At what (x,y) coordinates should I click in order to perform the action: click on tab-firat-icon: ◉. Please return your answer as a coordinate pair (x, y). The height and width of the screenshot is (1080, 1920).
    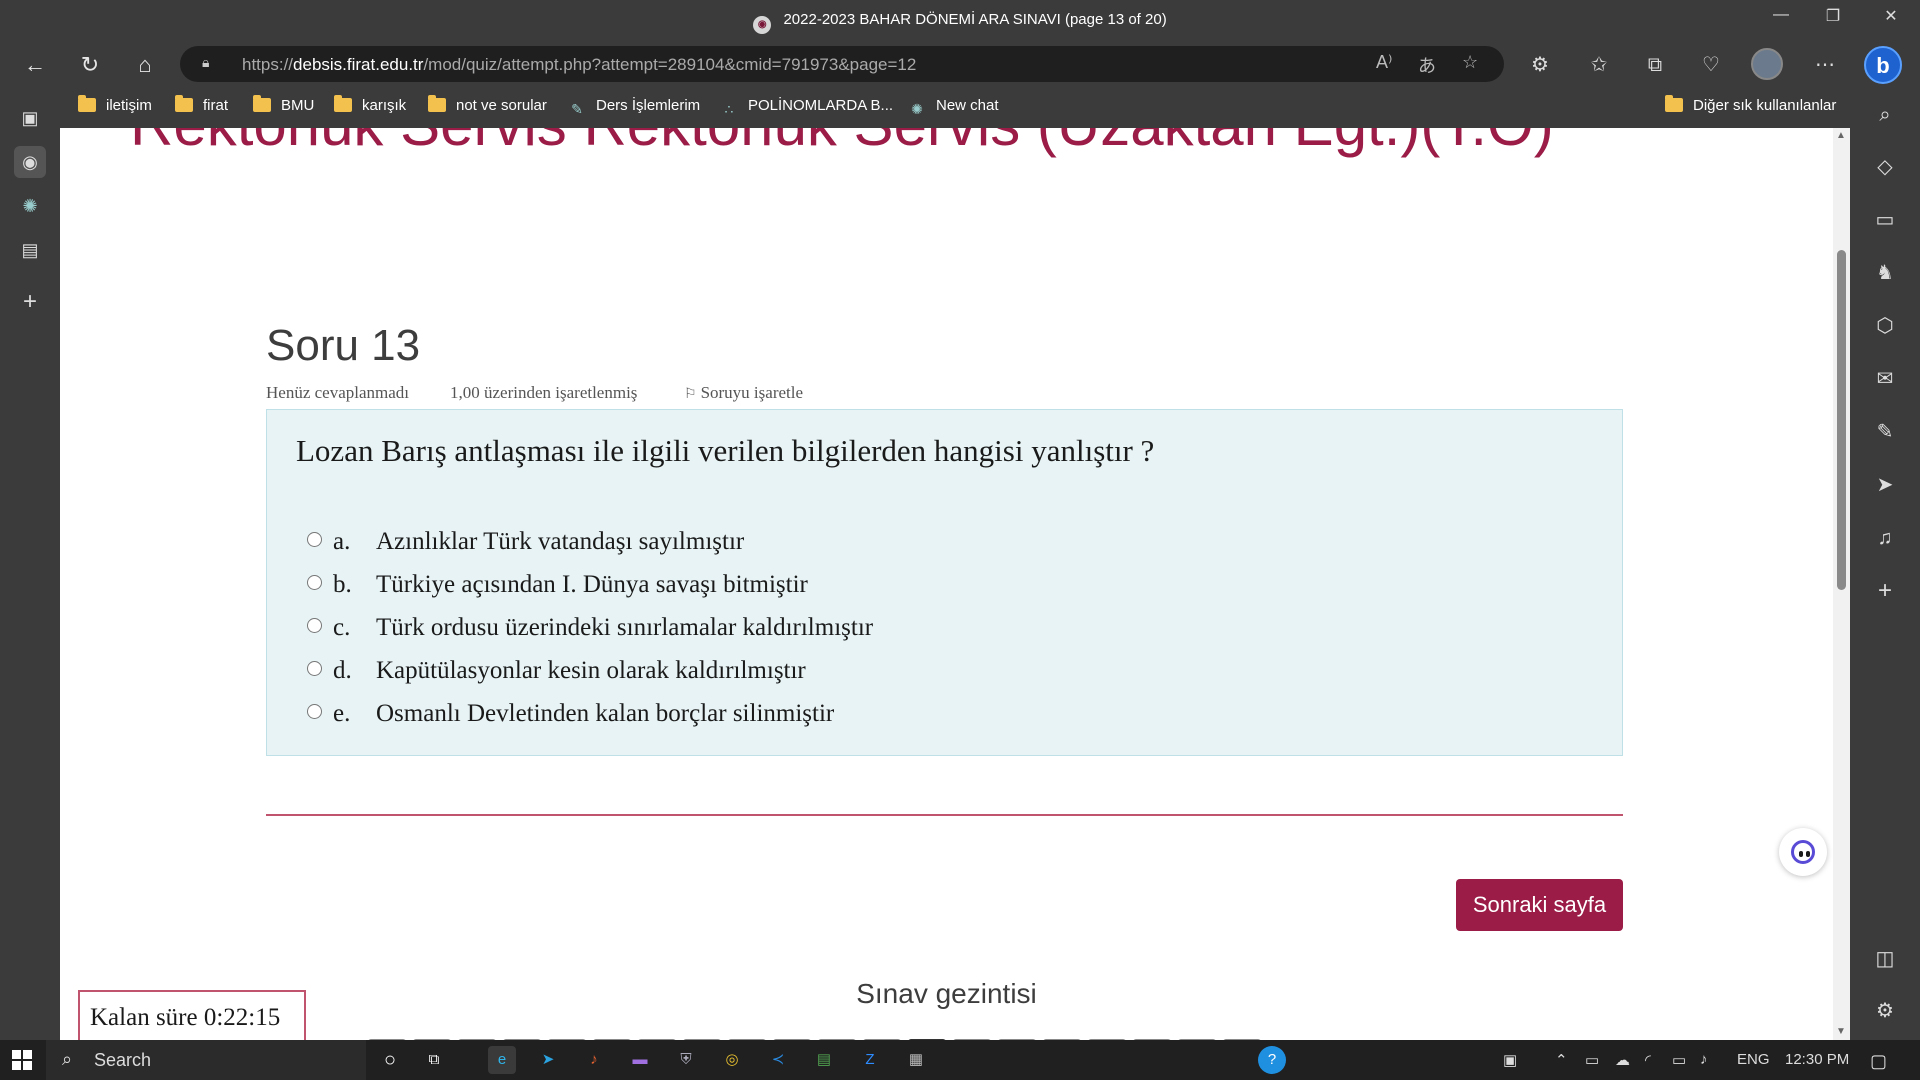
    Looking at the image, I should click on (30, 162).